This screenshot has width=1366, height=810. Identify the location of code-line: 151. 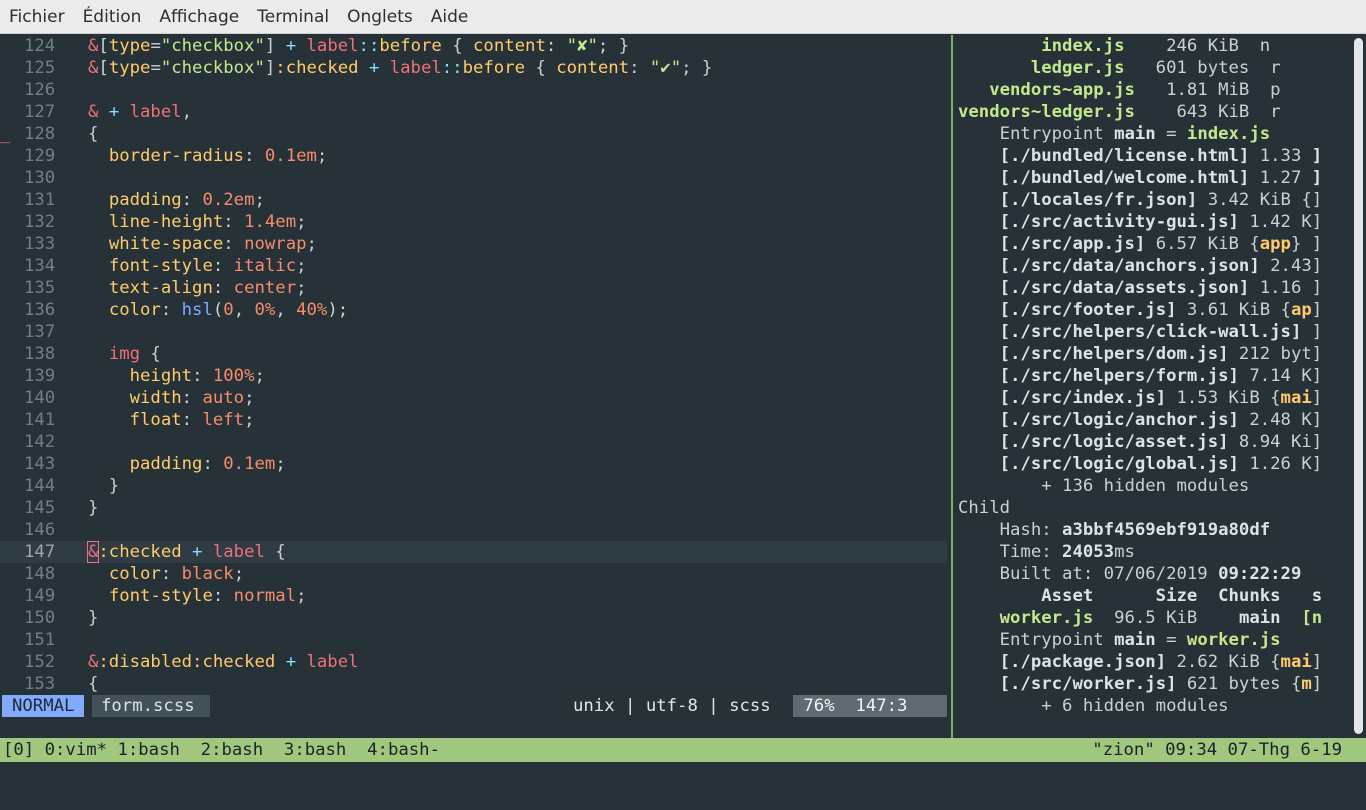
(473, 640).